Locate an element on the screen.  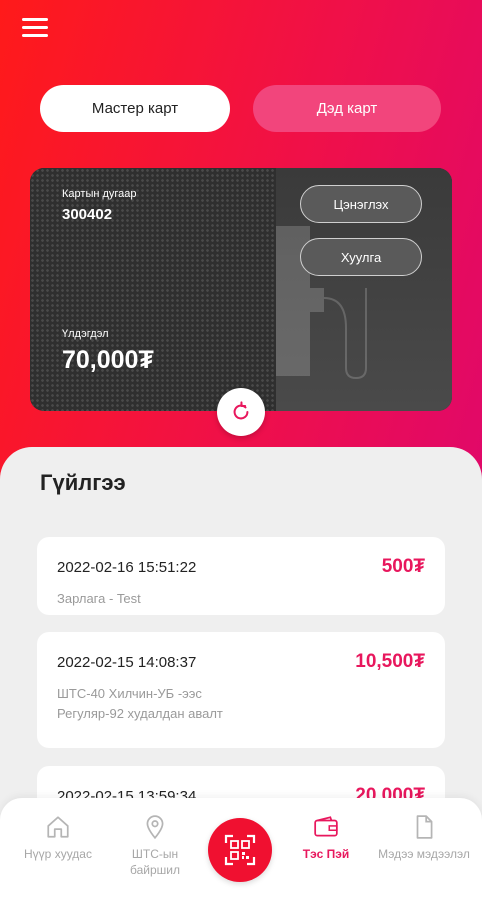
document-icon is located at coordinates (424, 827).